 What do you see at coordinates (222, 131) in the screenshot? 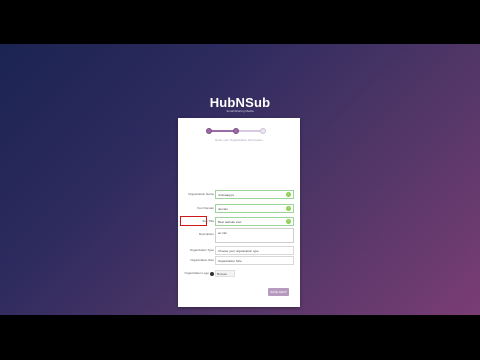
I see `progress-fill` at bounding box center [222, 131].